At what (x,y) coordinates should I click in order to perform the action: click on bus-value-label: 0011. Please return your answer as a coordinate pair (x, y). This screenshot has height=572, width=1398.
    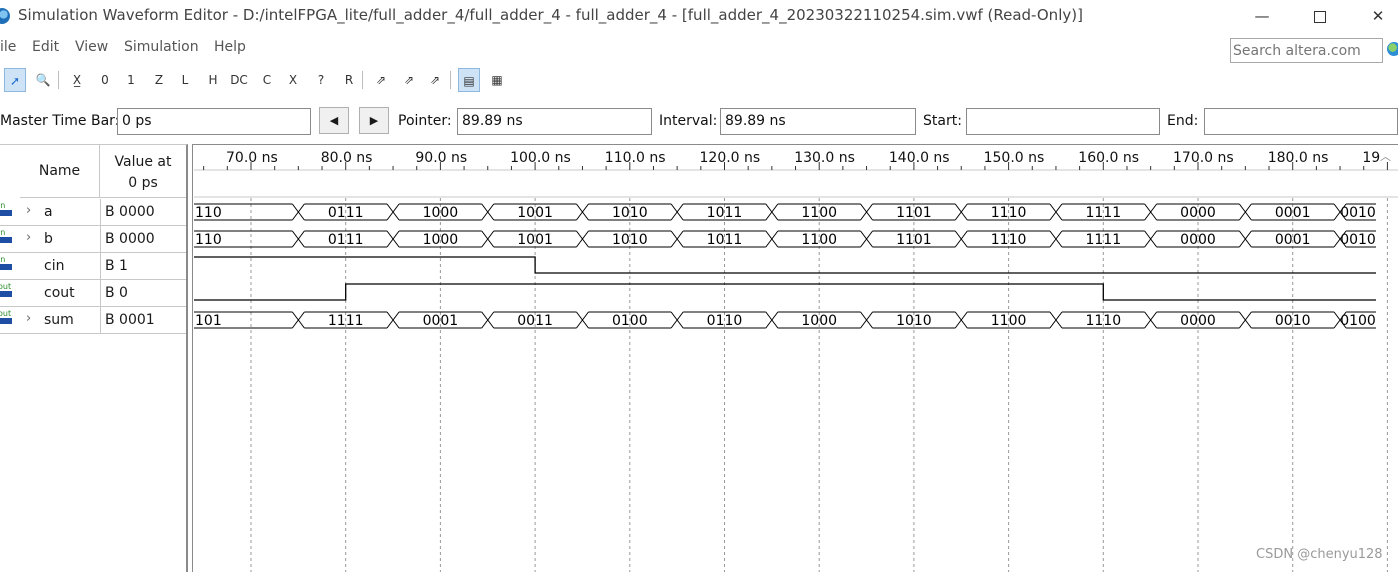
    Looking at the image, I should click on (535, 321).